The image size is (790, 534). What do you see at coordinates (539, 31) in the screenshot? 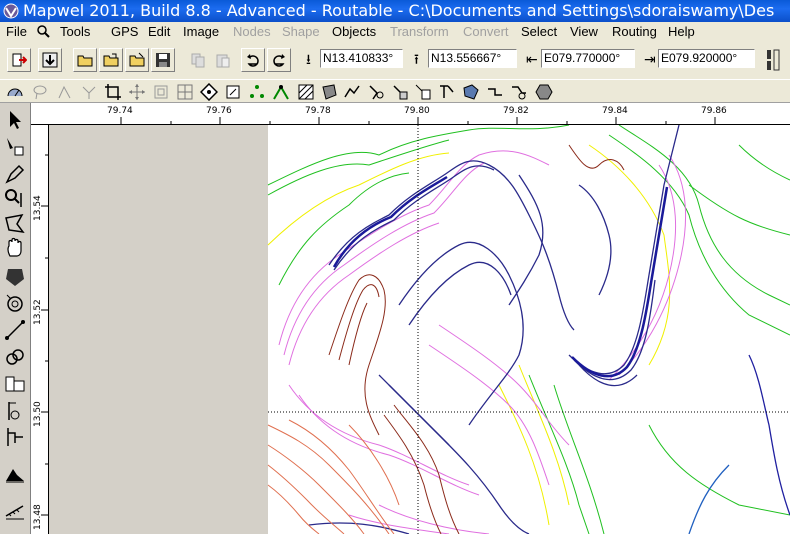
I see `menu-select: Select` at bounding box center [539, 31].